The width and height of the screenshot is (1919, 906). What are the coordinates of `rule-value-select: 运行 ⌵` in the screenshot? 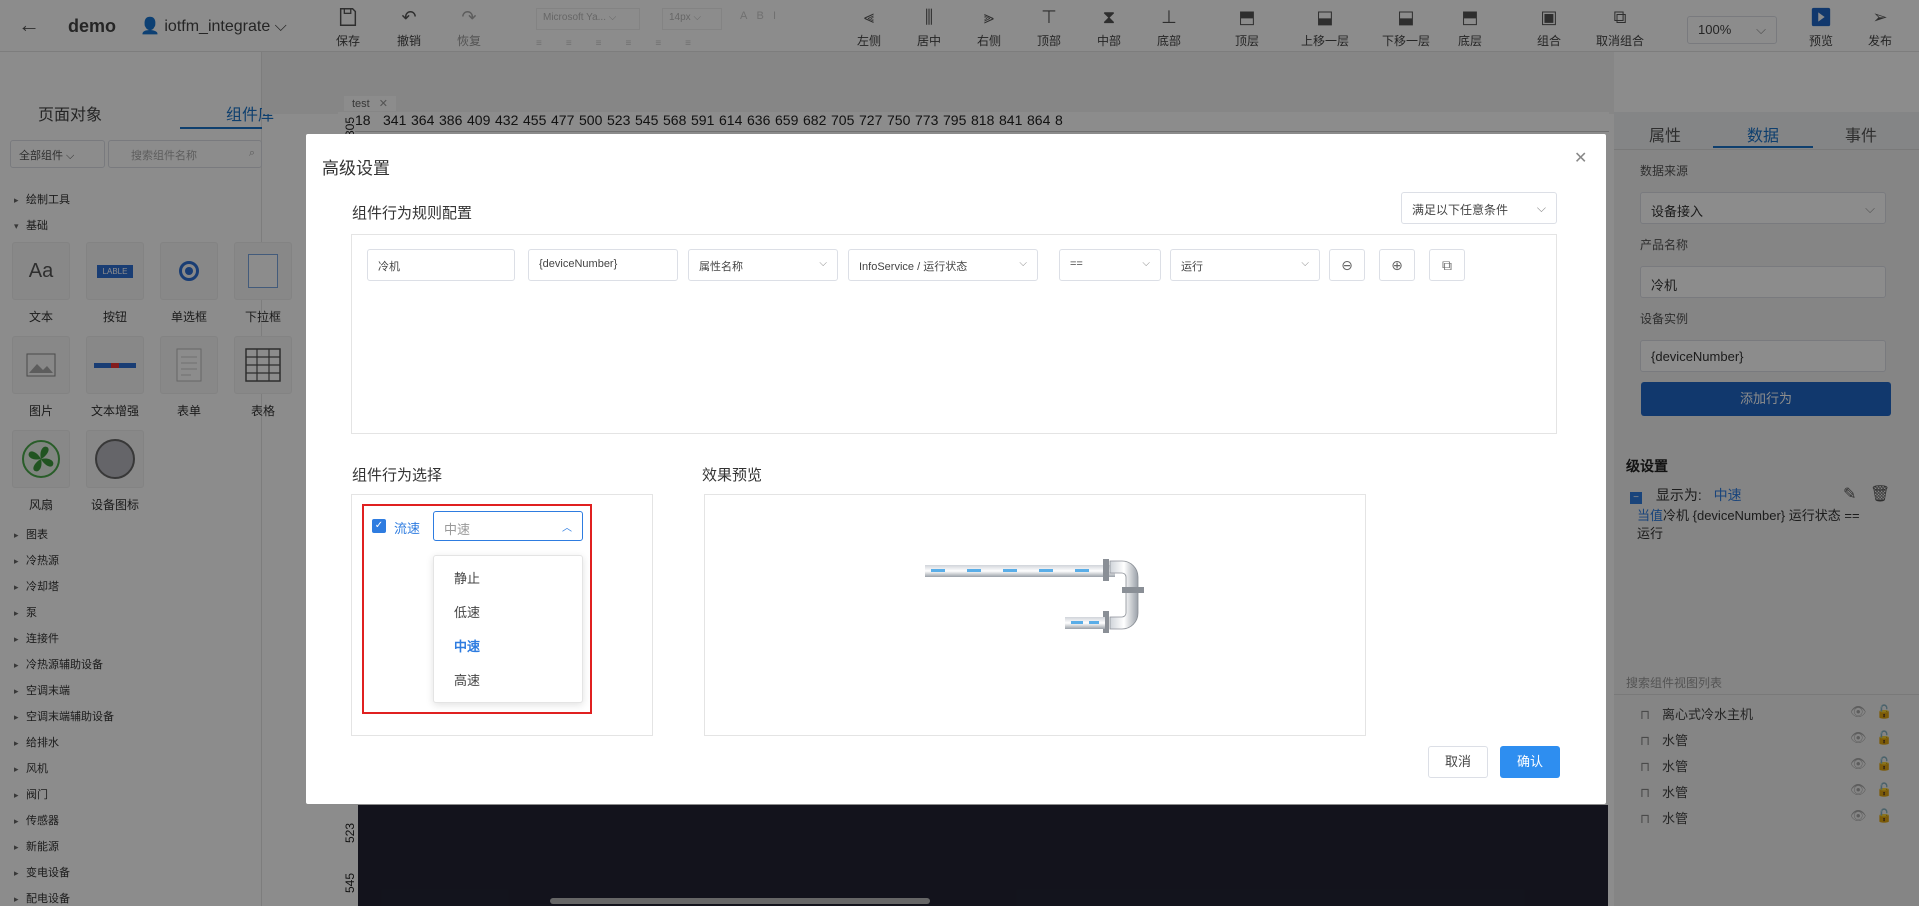 It's located at (1245, 265).